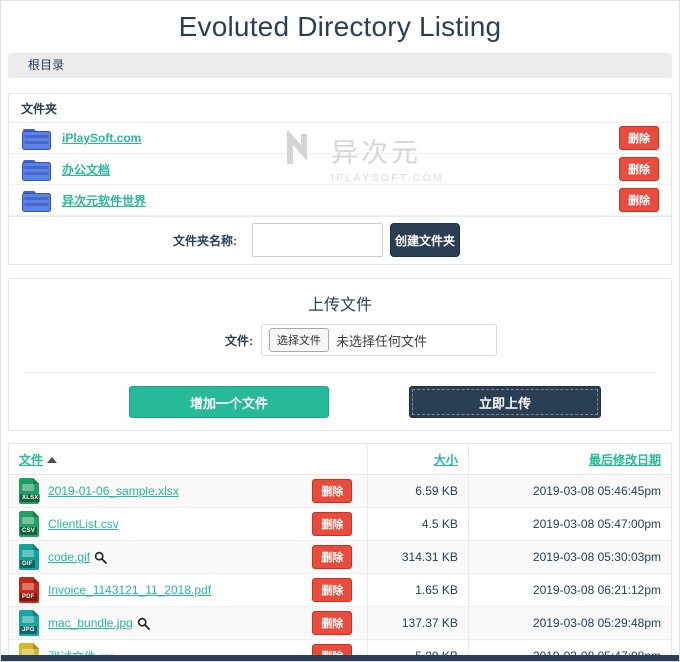  What do you see at coordinates (340, 658) in the screenshot?
I see `footer-bar` at bounding box center [340, 658].